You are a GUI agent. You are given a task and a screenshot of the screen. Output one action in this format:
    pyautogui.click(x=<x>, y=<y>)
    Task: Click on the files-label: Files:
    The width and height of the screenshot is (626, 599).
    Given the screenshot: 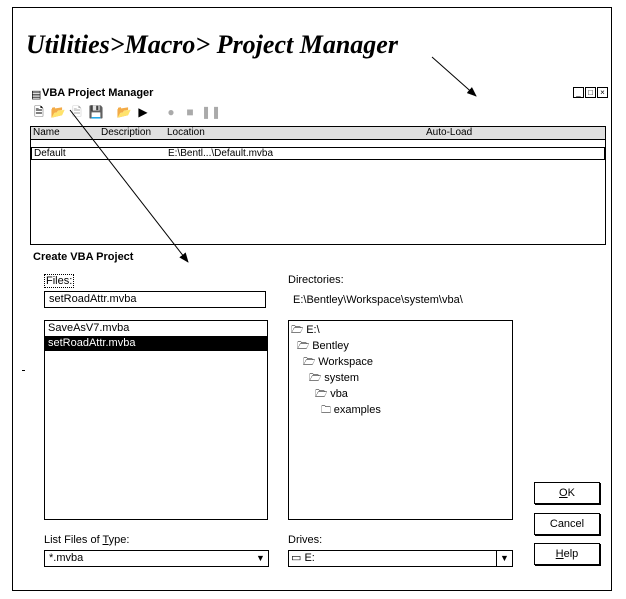 What is the action you would take?
    pyautogui.click(x=59, y=281)
    